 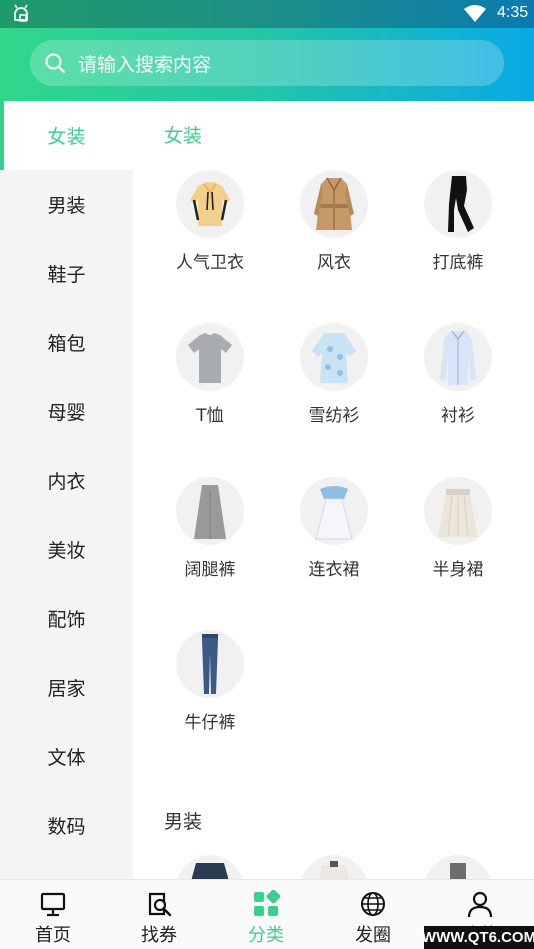 I want to click on nav-label: 分类, so click(x=266, y=935).